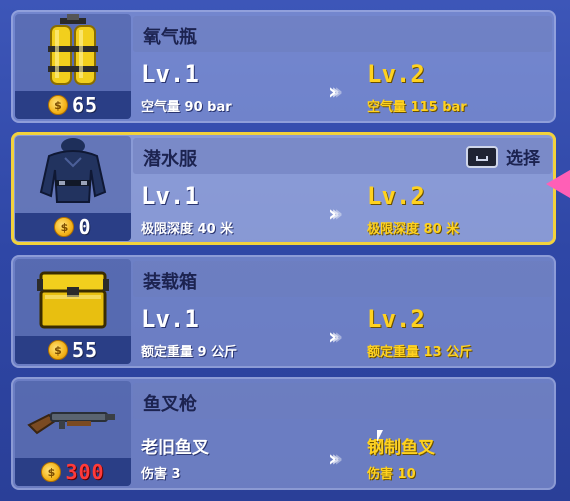 This screenshot has height=501, width=570. What do you see at coordinates (342, 401) in the screenshot?
I see `title-bar: 鱼叉枪` at bounding box center [342, 401].